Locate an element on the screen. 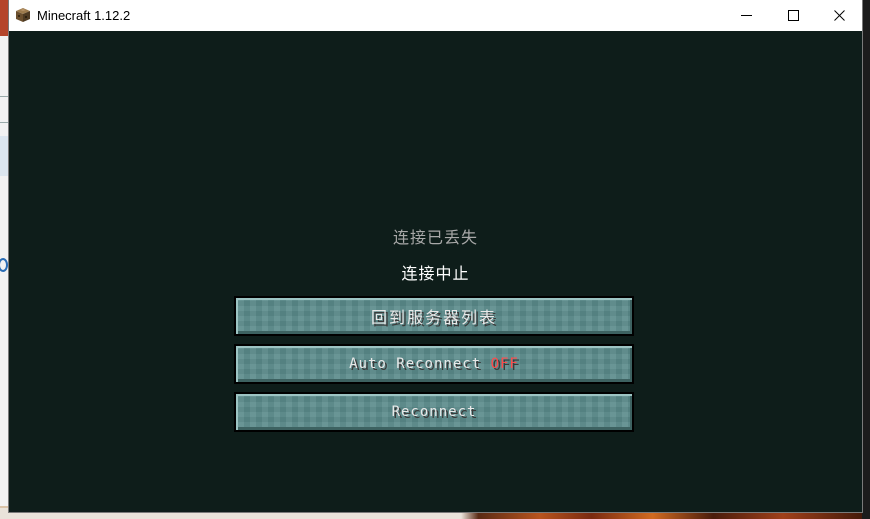  window-title: Minecraft 1.12.2 is located at coordinates (84, 15).